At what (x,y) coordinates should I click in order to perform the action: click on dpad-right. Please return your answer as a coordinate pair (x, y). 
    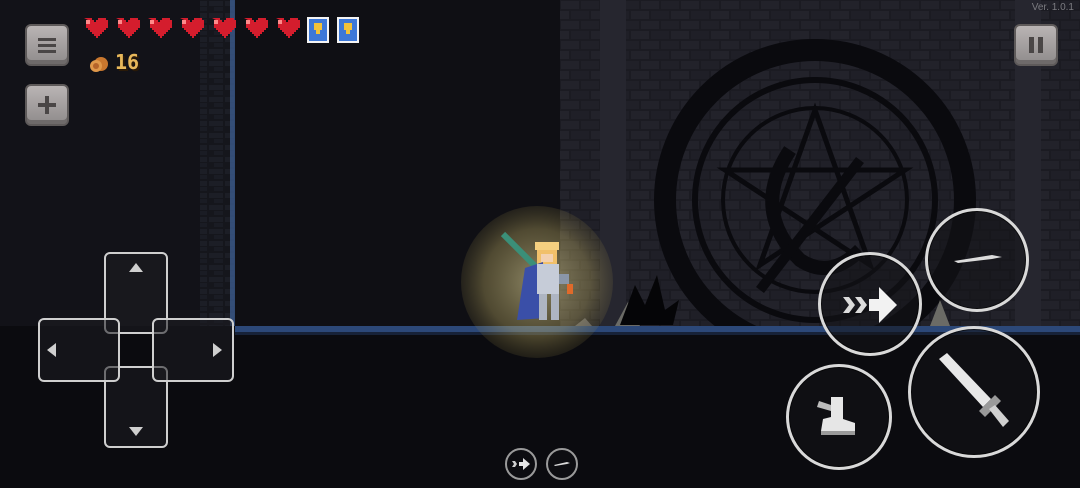
    Looking at the image, I should click on (193, 350).